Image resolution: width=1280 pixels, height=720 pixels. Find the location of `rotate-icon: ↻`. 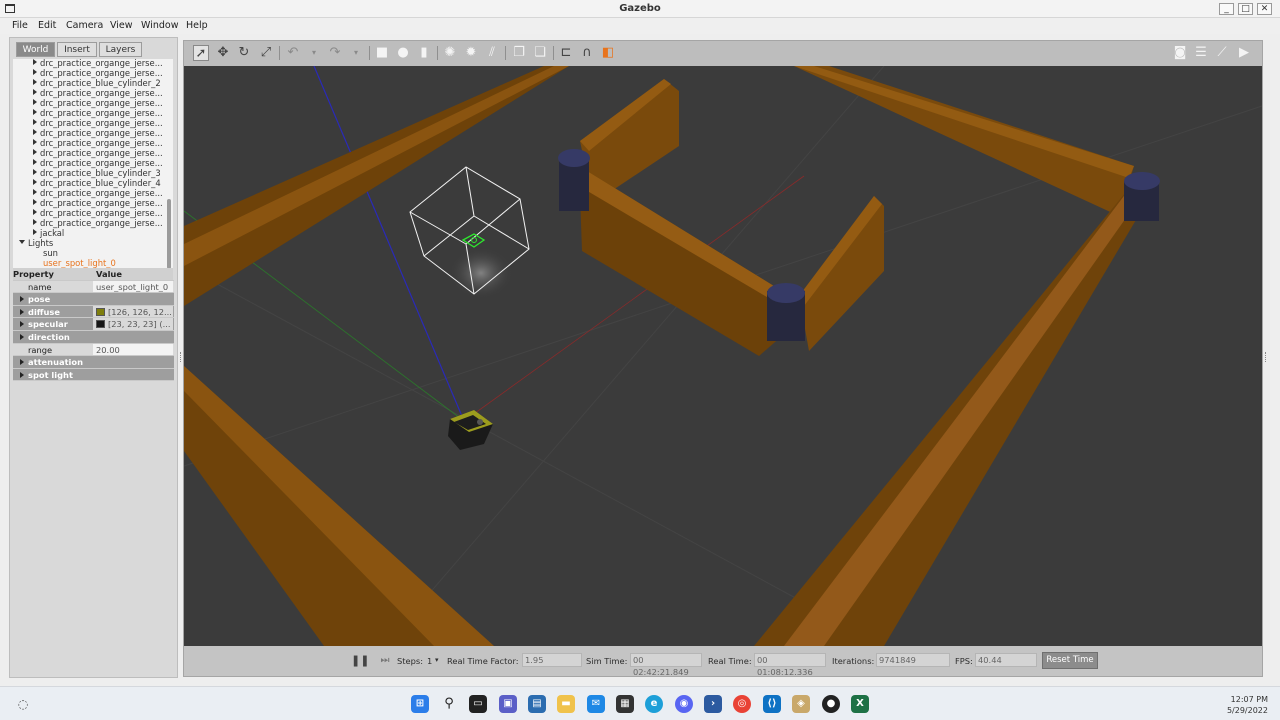

rotate-icon: ↻ is located at coordinates (244, 53).